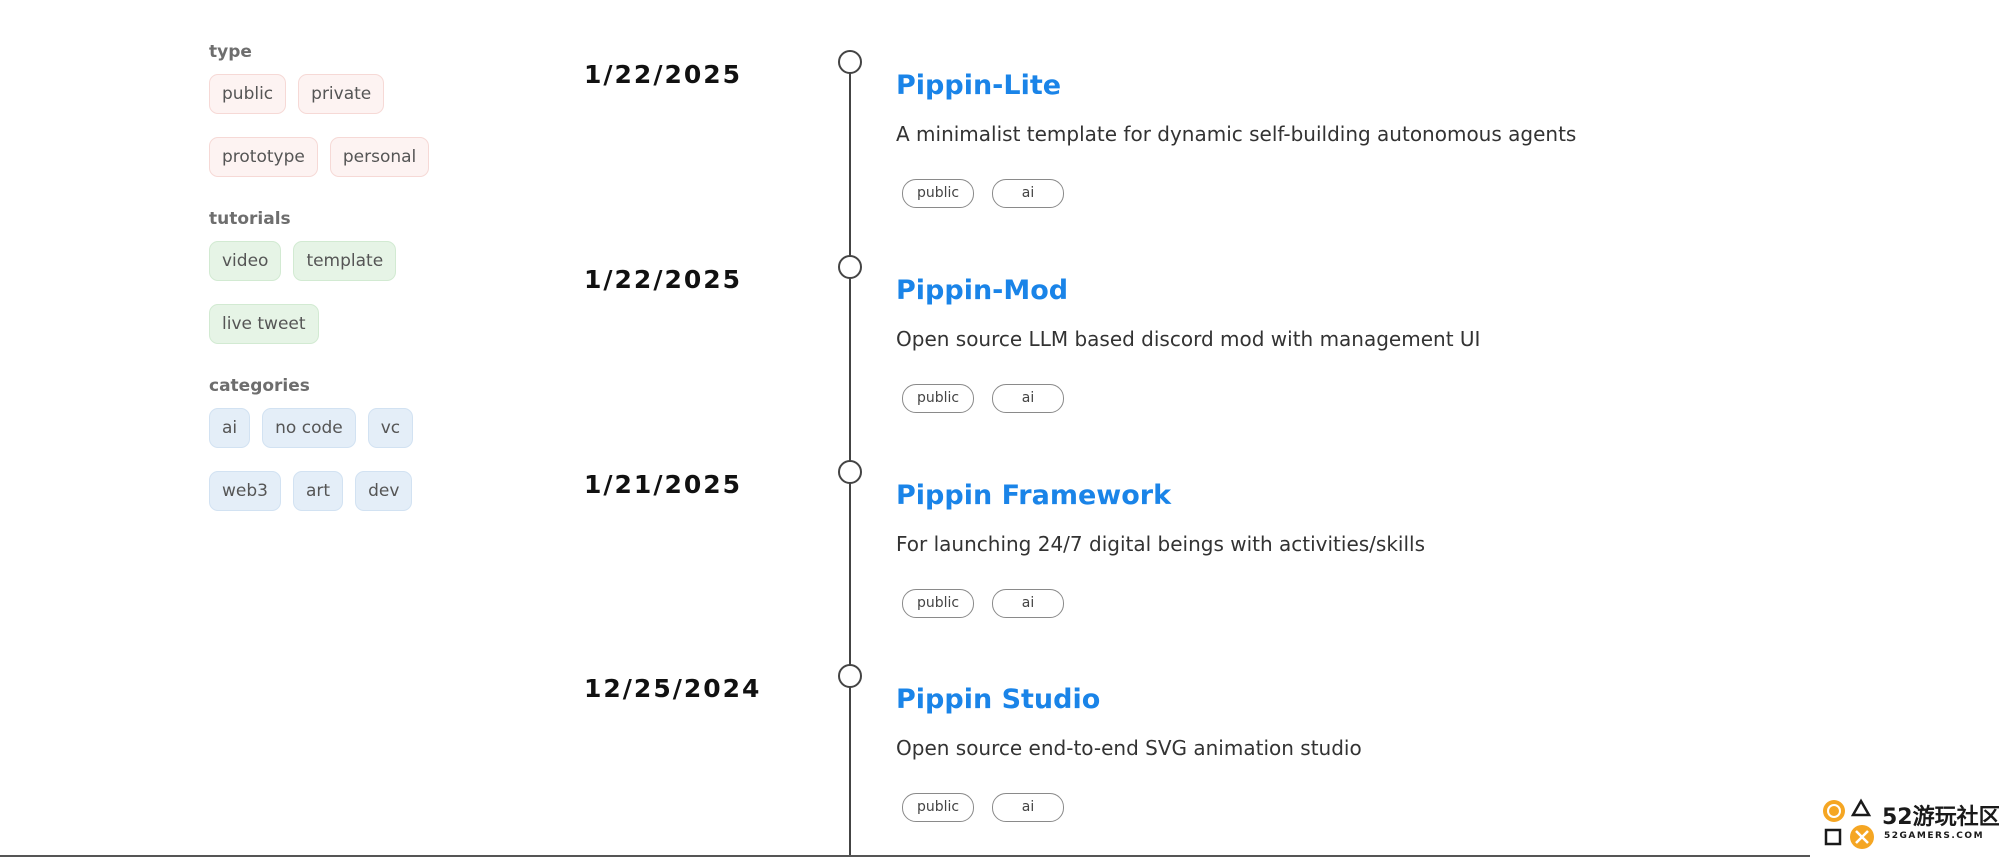 Image resolution: width=1999 pixels, height=857 pixels. I want to click on site-watermark: 52游玩社区 52GAMERS.COM, so click(1909, 823).